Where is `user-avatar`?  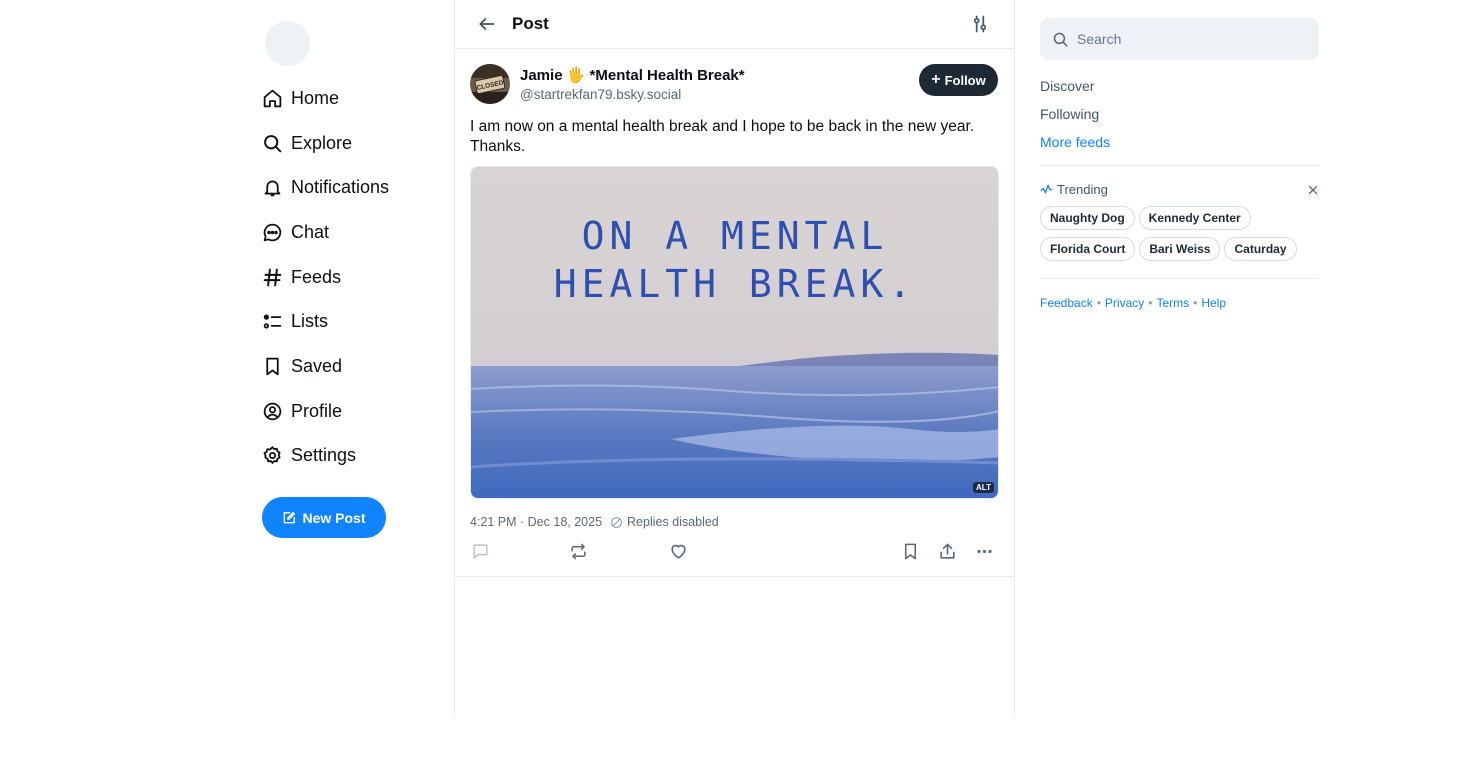
user-avatar is located at coordinates (287, 43).